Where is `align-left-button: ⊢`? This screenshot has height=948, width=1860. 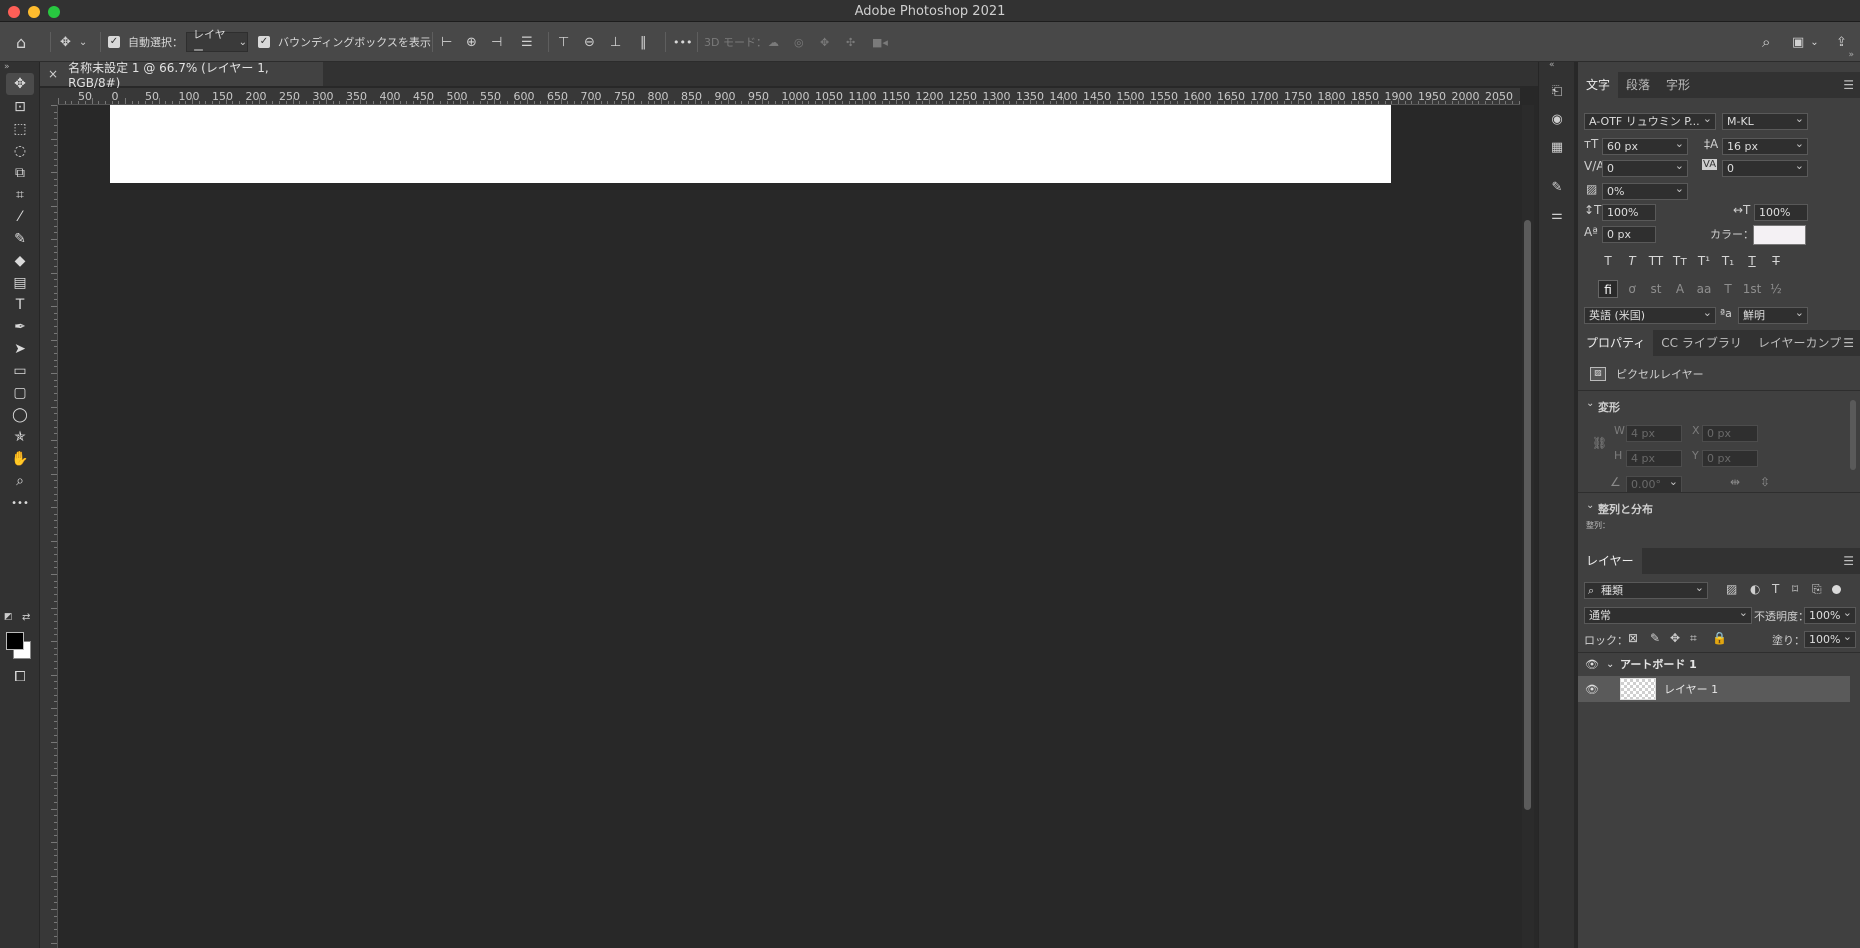
align-left-button: ⊢ is located at coordinates (446, 42).